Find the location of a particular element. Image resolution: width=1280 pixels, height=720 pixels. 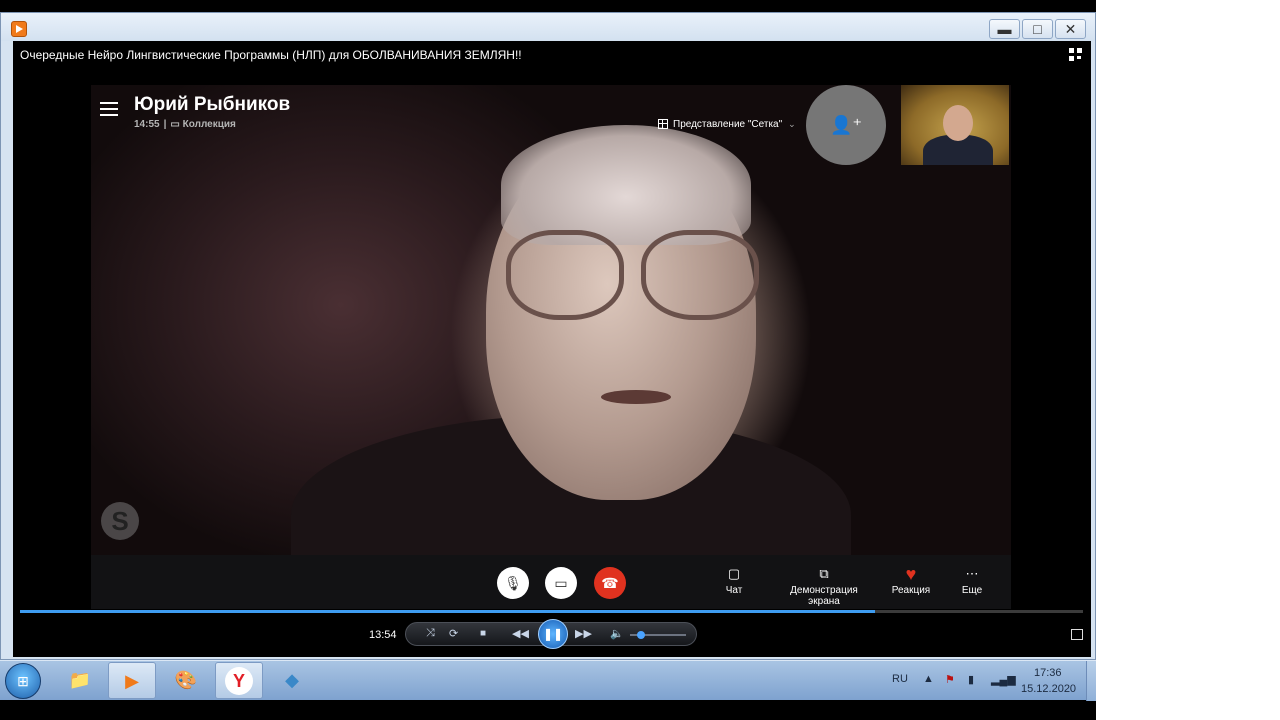

stop-icon: ■ is located at coordinates (483, 633).